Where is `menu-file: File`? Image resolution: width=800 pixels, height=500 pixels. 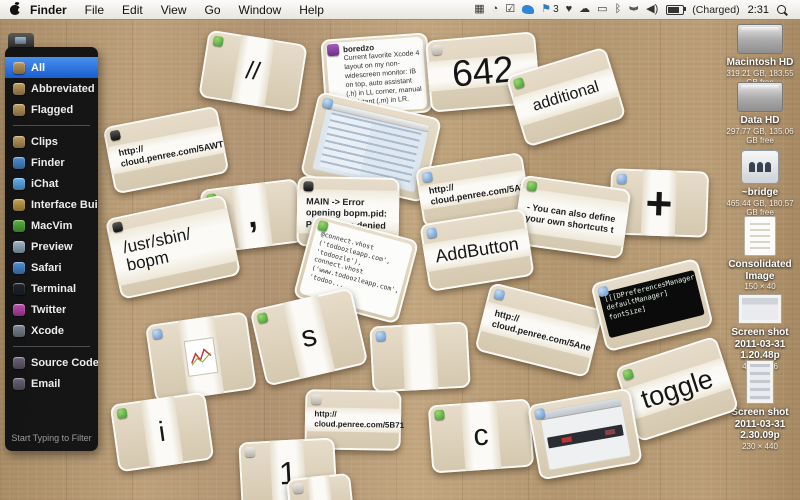 menu-file: File is located at coordinates (94, 10).